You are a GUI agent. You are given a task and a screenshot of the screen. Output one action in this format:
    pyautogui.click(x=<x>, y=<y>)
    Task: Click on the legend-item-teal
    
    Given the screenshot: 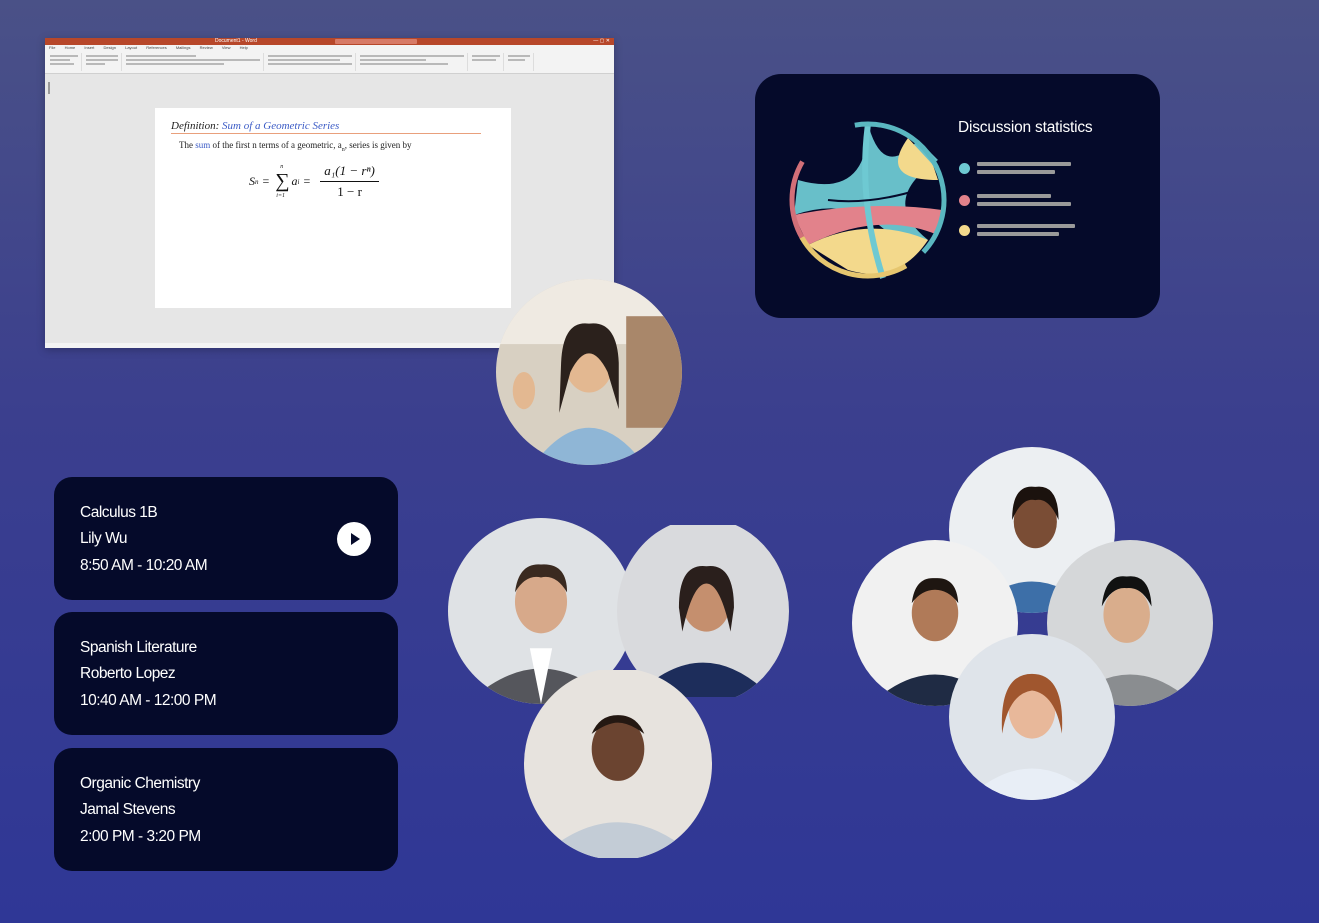 What is the action you would take?
    pyautogui.click(x=1015, y=170)
    